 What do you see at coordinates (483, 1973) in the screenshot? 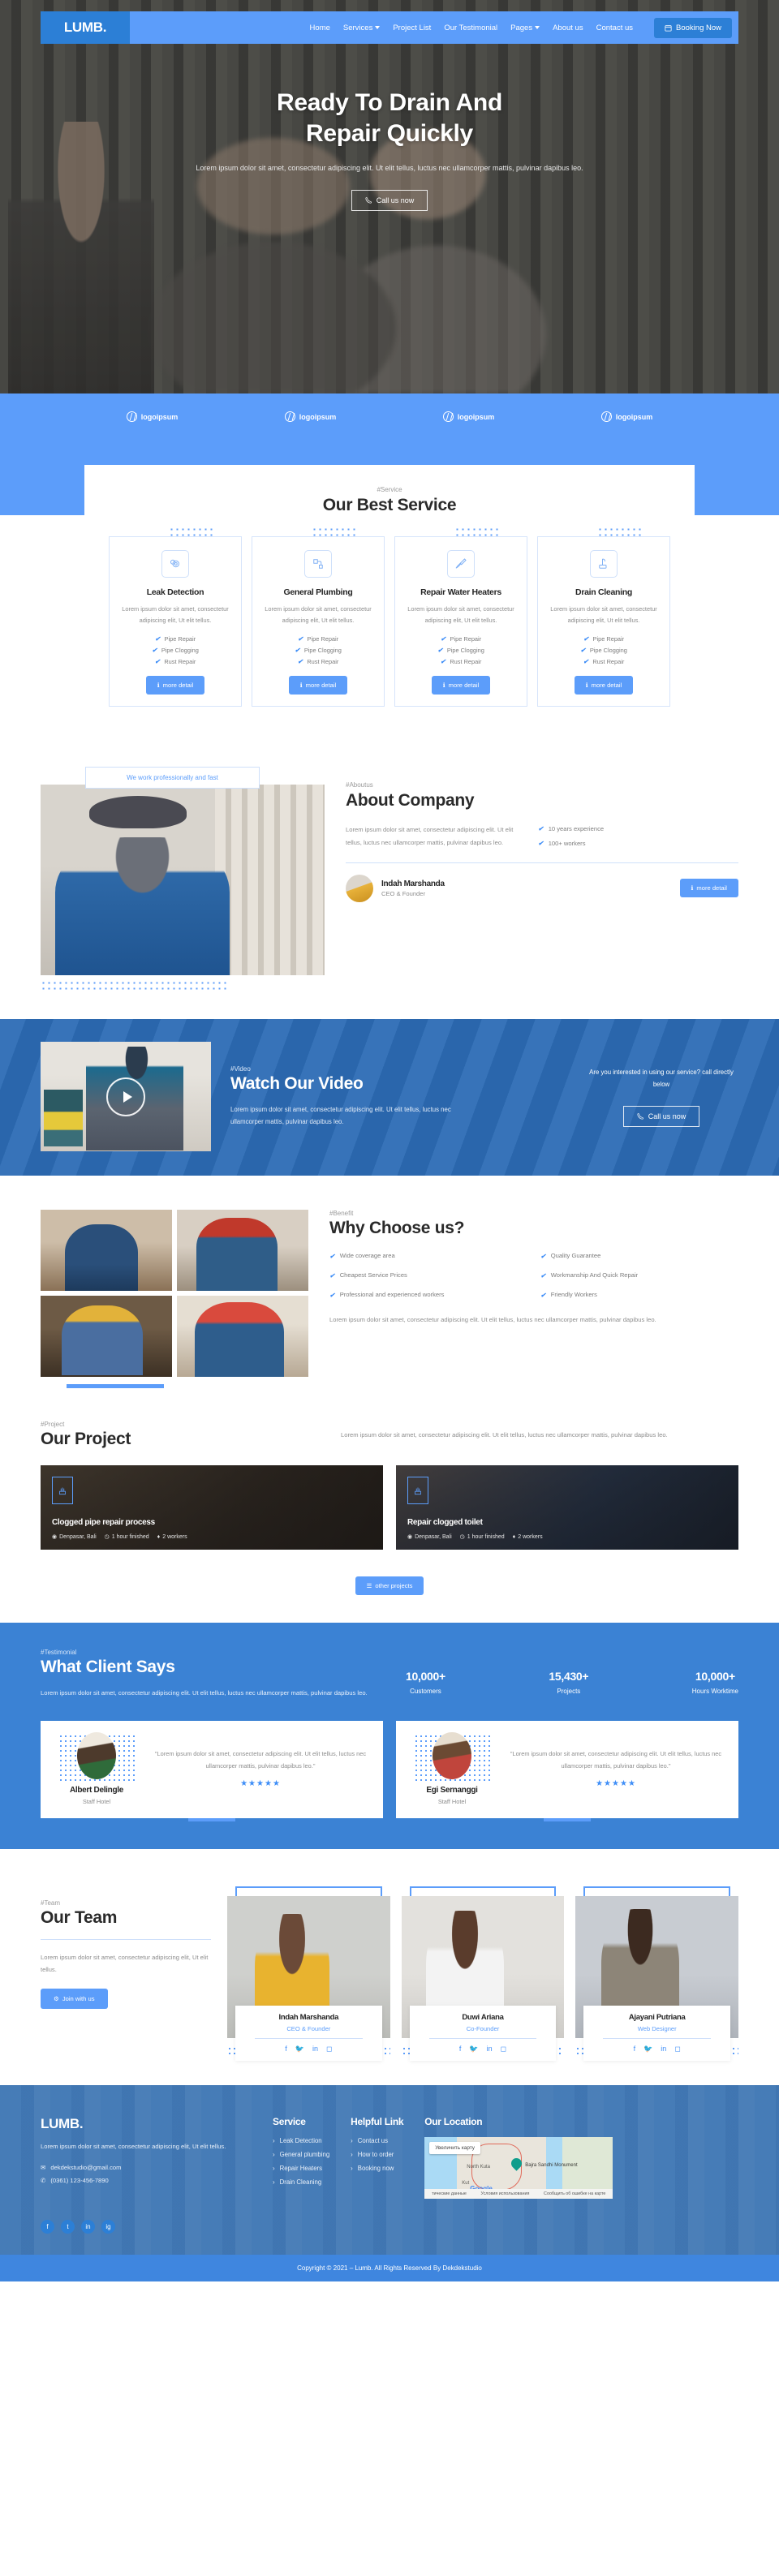
I see `team-member-card: Duwi Ariana Co-Founder f 🐦 in ◻` at bounding box center [483, 1973].